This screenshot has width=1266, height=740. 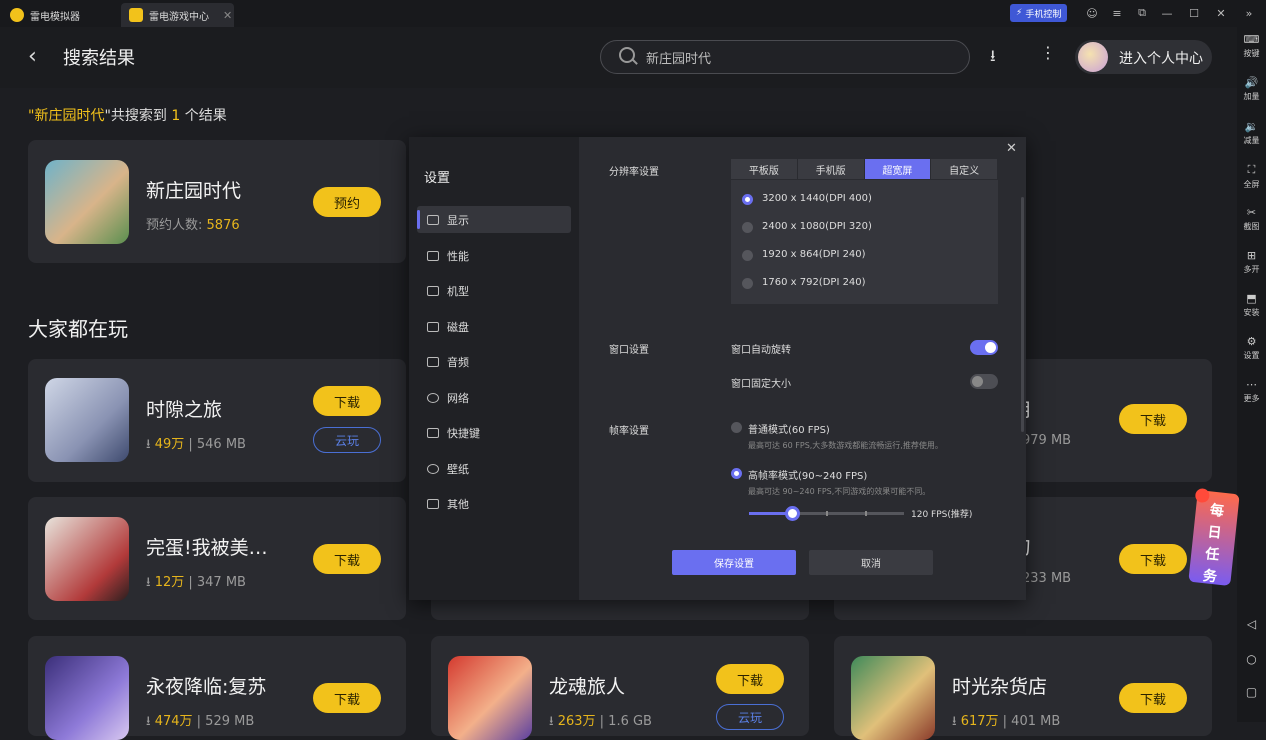 What do you see at coordinates (1092, 13) in the screenshot?
I see `emoji-icon: ☺` at bounding box center [1092, 13].